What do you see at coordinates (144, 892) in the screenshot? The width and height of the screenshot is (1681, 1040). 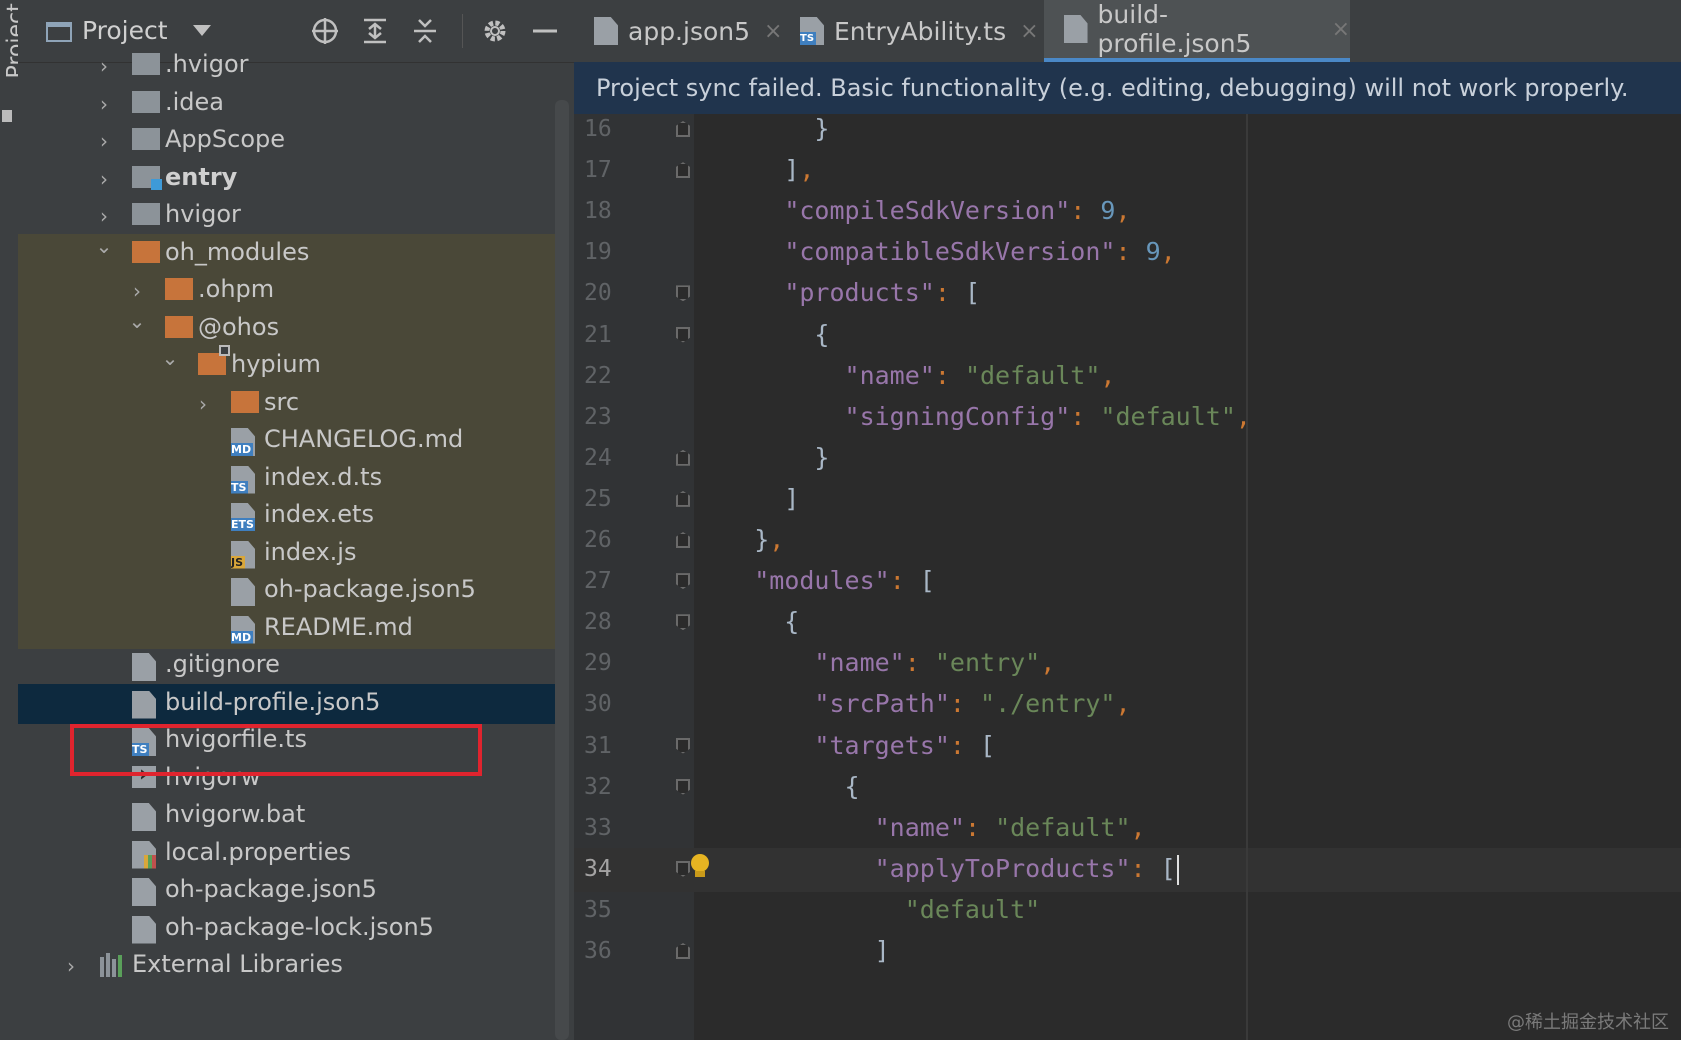 I see `file-json5-icon` at bounding box center [144, 892].